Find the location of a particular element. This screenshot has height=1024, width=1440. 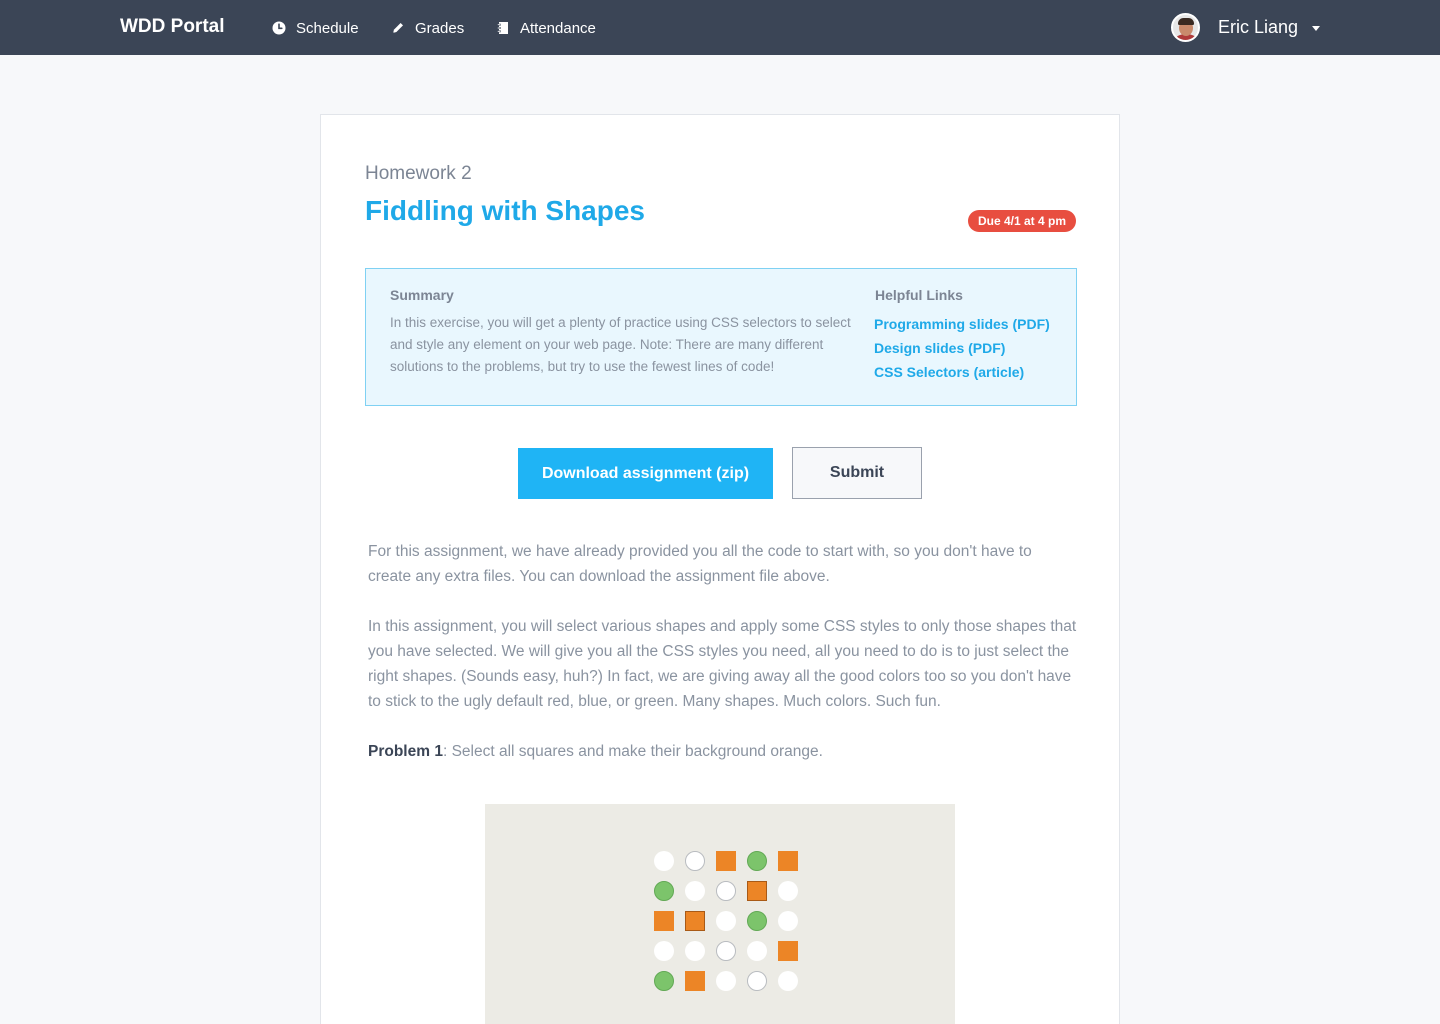

avatar is located at coordinates (1185, 27).